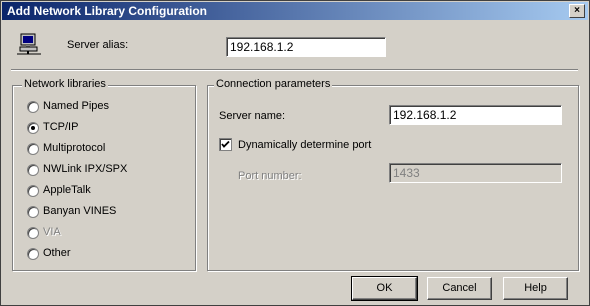 This screenshot has width=590, height=306. I want to click on computer-icon, so click(29, 45).